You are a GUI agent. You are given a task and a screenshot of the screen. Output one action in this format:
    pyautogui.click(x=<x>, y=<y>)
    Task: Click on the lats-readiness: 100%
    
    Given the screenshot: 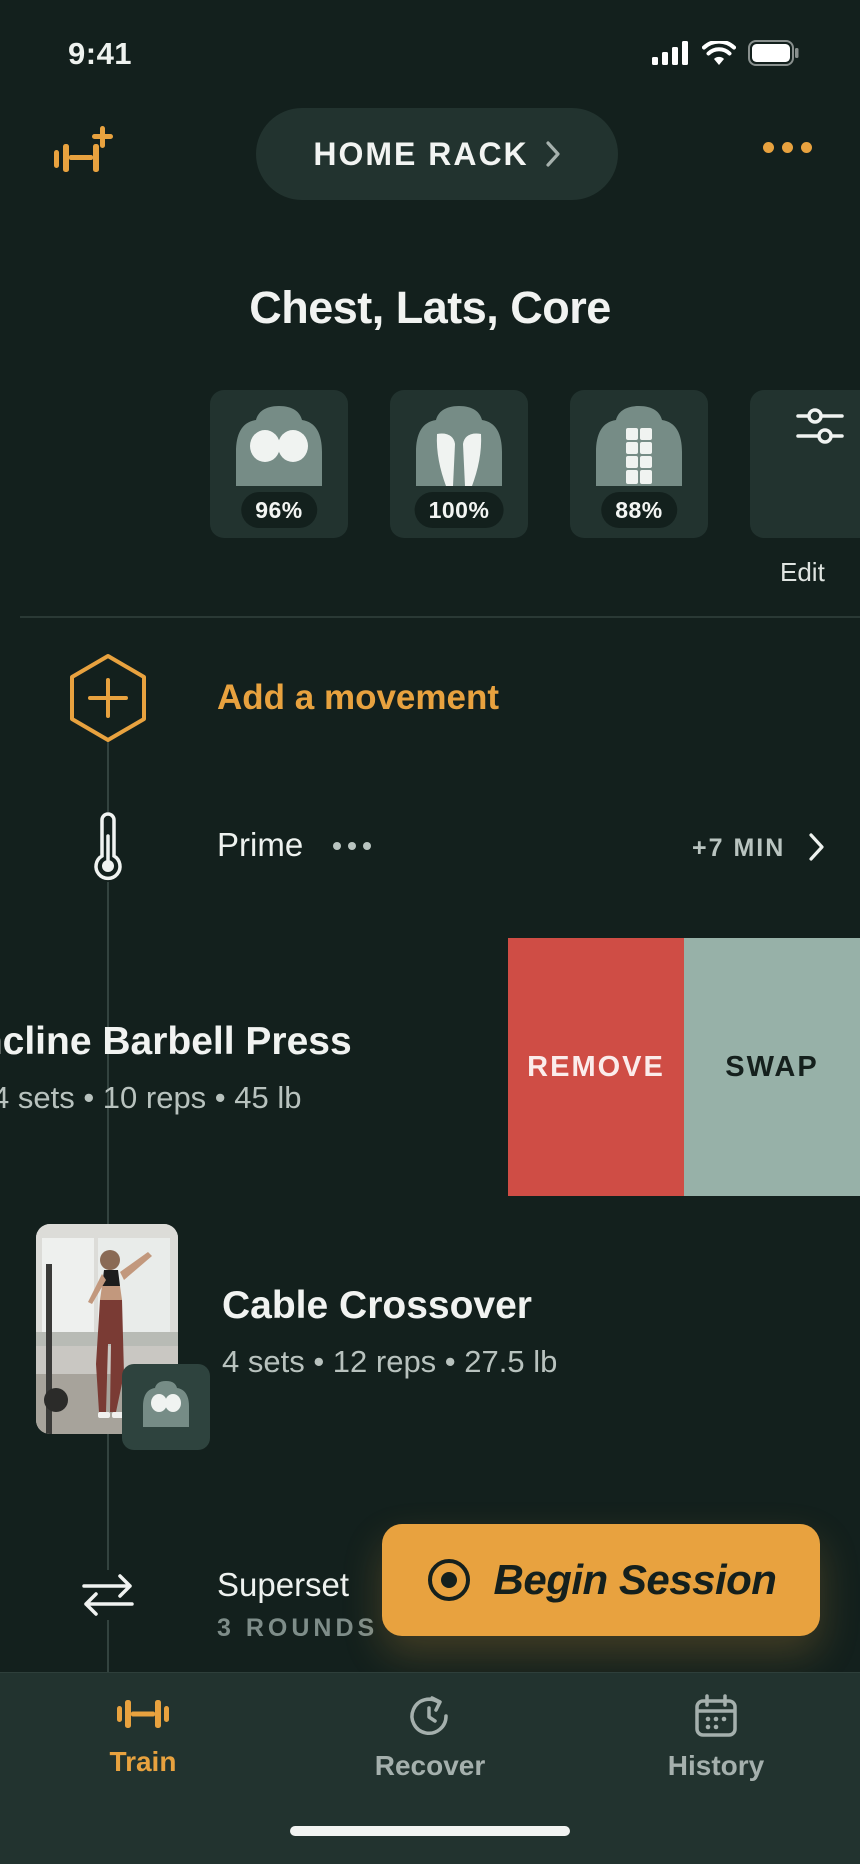 What is the action you would take?
    pyautogui.click(x=459, y=510)
    